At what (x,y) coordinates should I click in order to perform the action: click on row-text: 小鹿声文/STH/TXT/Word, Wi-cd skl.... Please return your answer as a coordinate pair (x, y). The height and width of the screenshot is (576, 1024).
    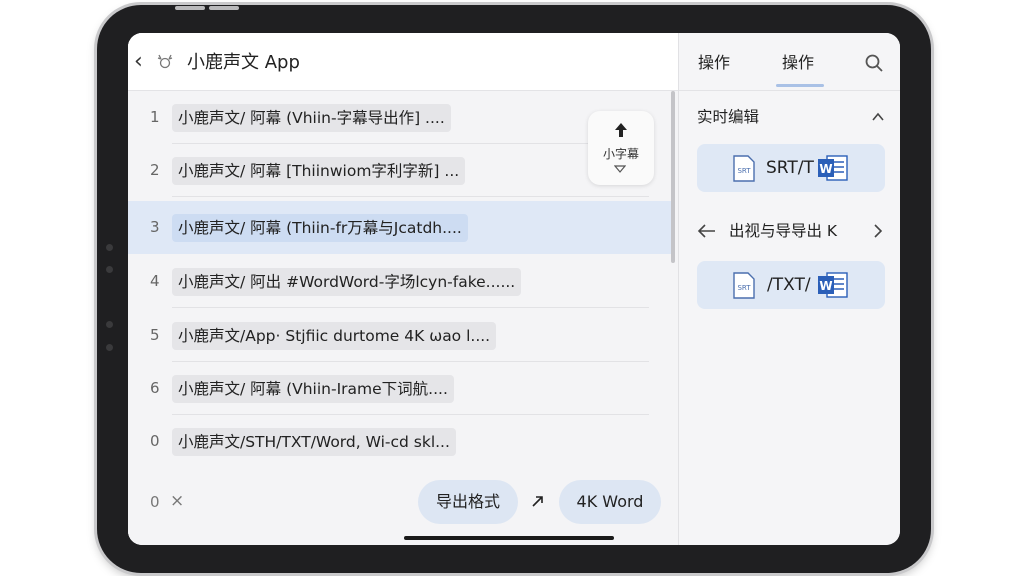
    Looking at the image, I should click on (314, 442).